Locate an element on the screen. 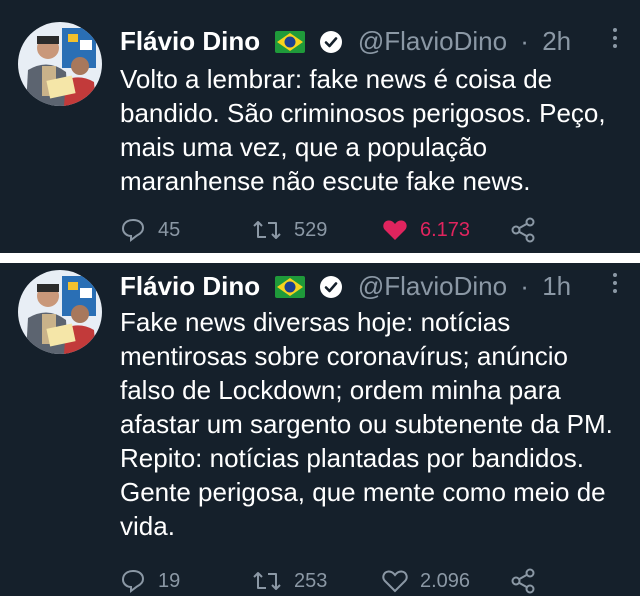 This screenshot has width=640, height=596. tweet-header: Flávio Dino @FlavioDino · 1h is located at coordinates (345, 286).